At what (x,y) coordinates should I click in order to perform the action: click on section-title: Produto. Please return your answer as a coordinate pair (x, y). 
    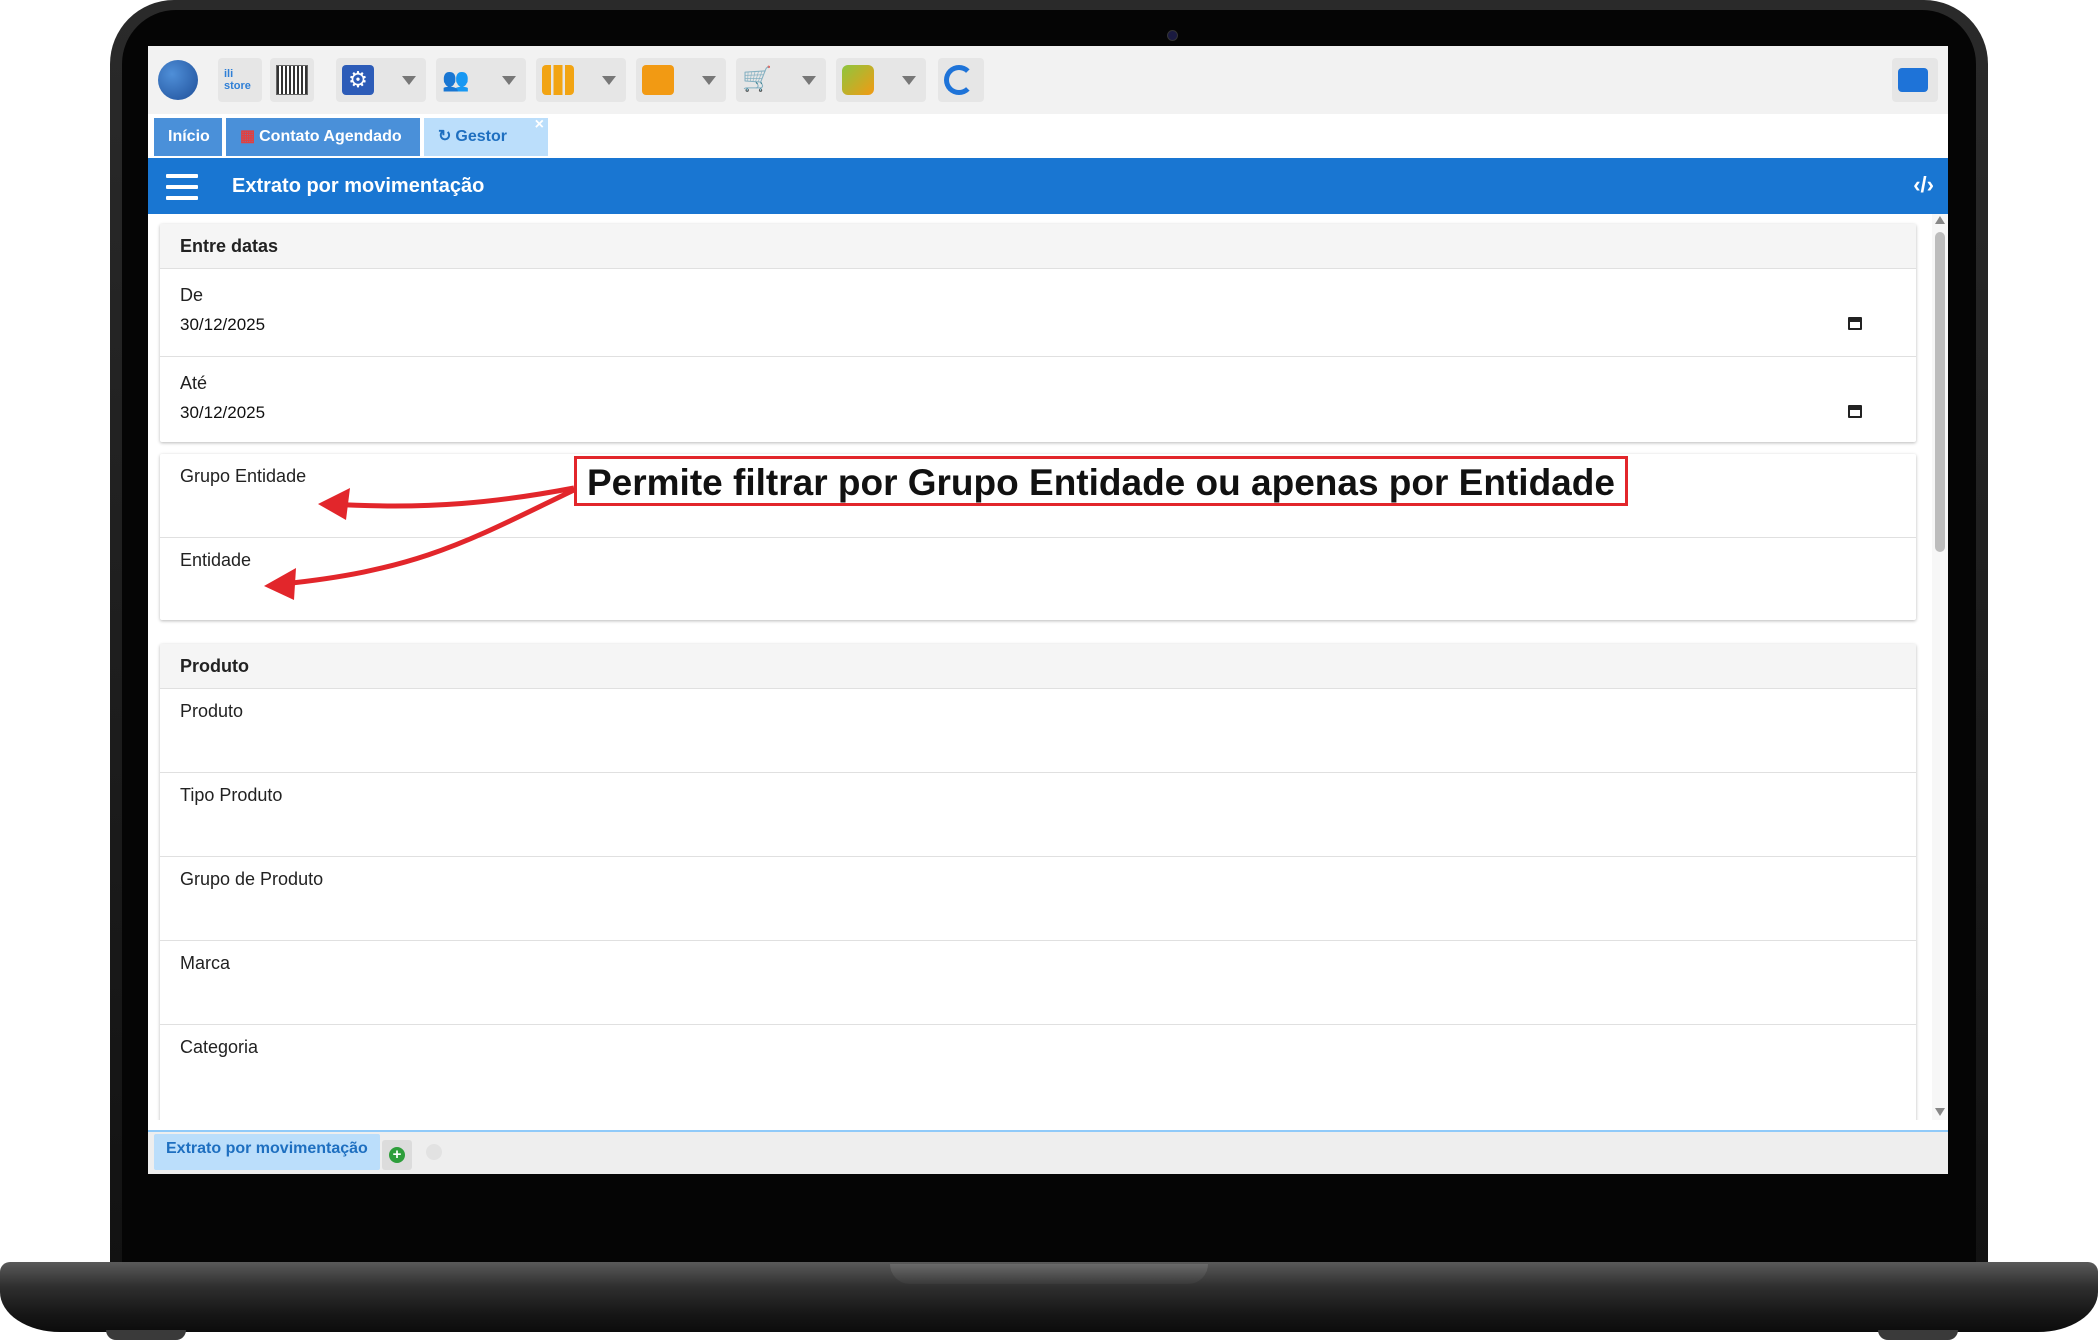
    Looking at the image, I should click on (1038, 666).